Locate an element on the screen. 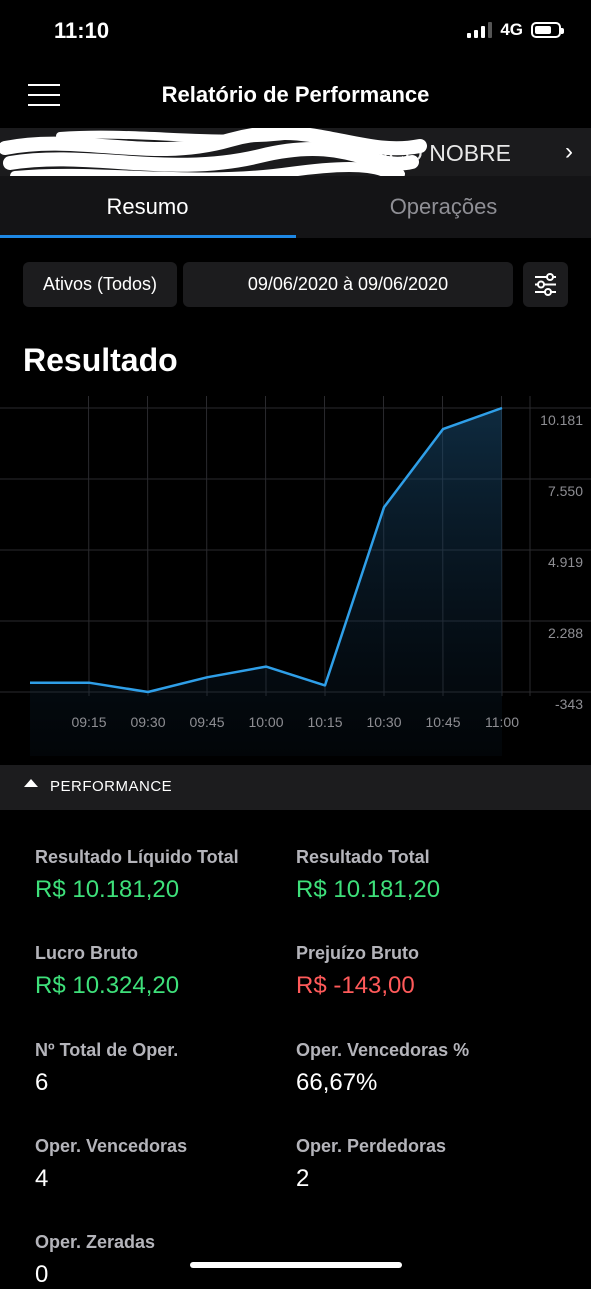 Image resolution: width=591 pixels, height=1289 pixels. stat-value: 0 is located at coordinates (42, 1274).